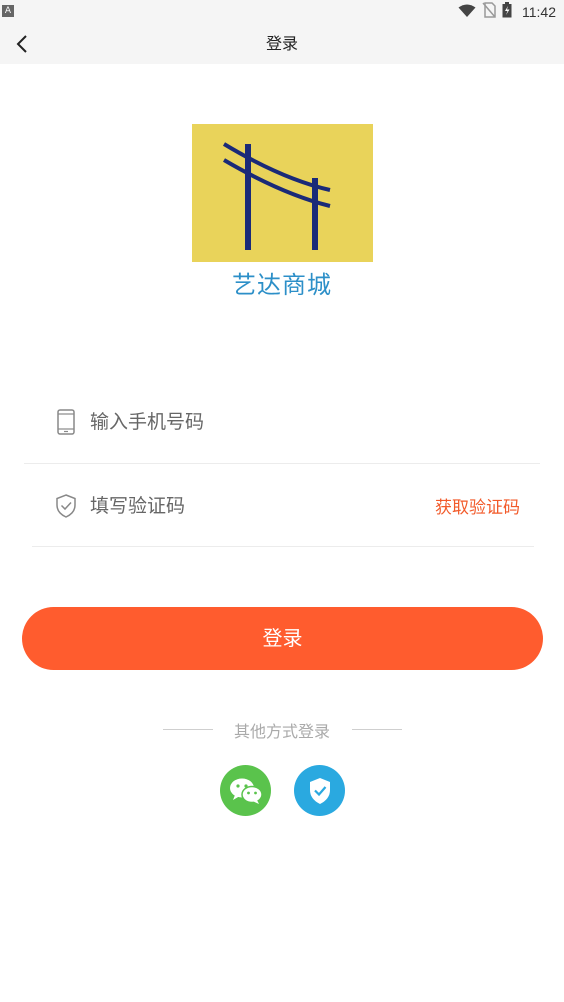 The width and height of the screenshot is (564, 1002). Describe the element at coordinates (282, 638) in the screenshot. I see `login-button: 登录` at that location.